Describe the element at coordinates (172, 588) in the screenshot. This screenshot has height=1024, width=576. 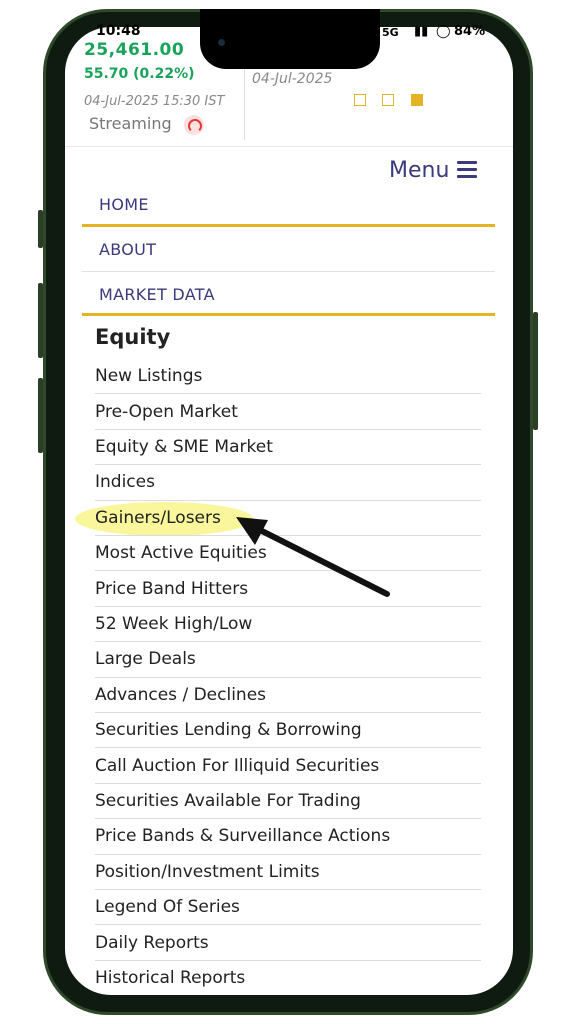
I see `submenu-label: Price Band Hitters` at that location.